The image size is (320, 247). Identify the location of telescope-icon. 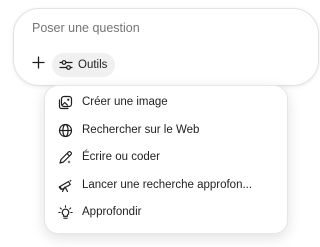
(65, 185).